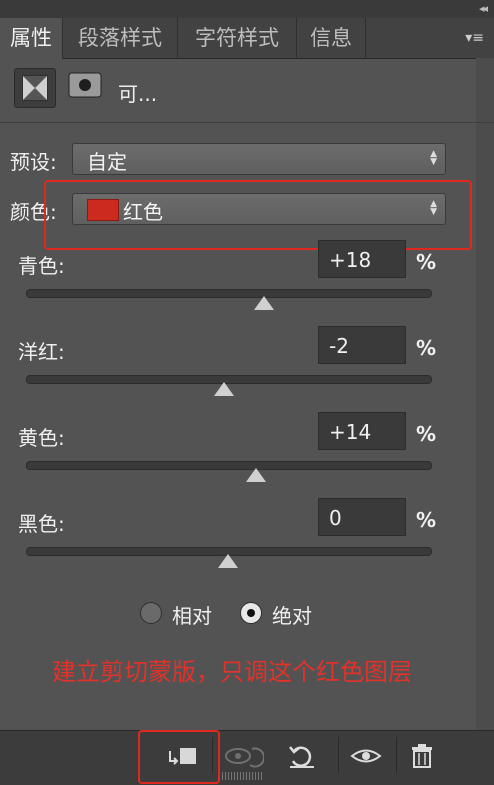  What do you see at coordinates (426, 262) in the screenshot?
I see `cyan-percent: %` at bounding box center [426, 262].